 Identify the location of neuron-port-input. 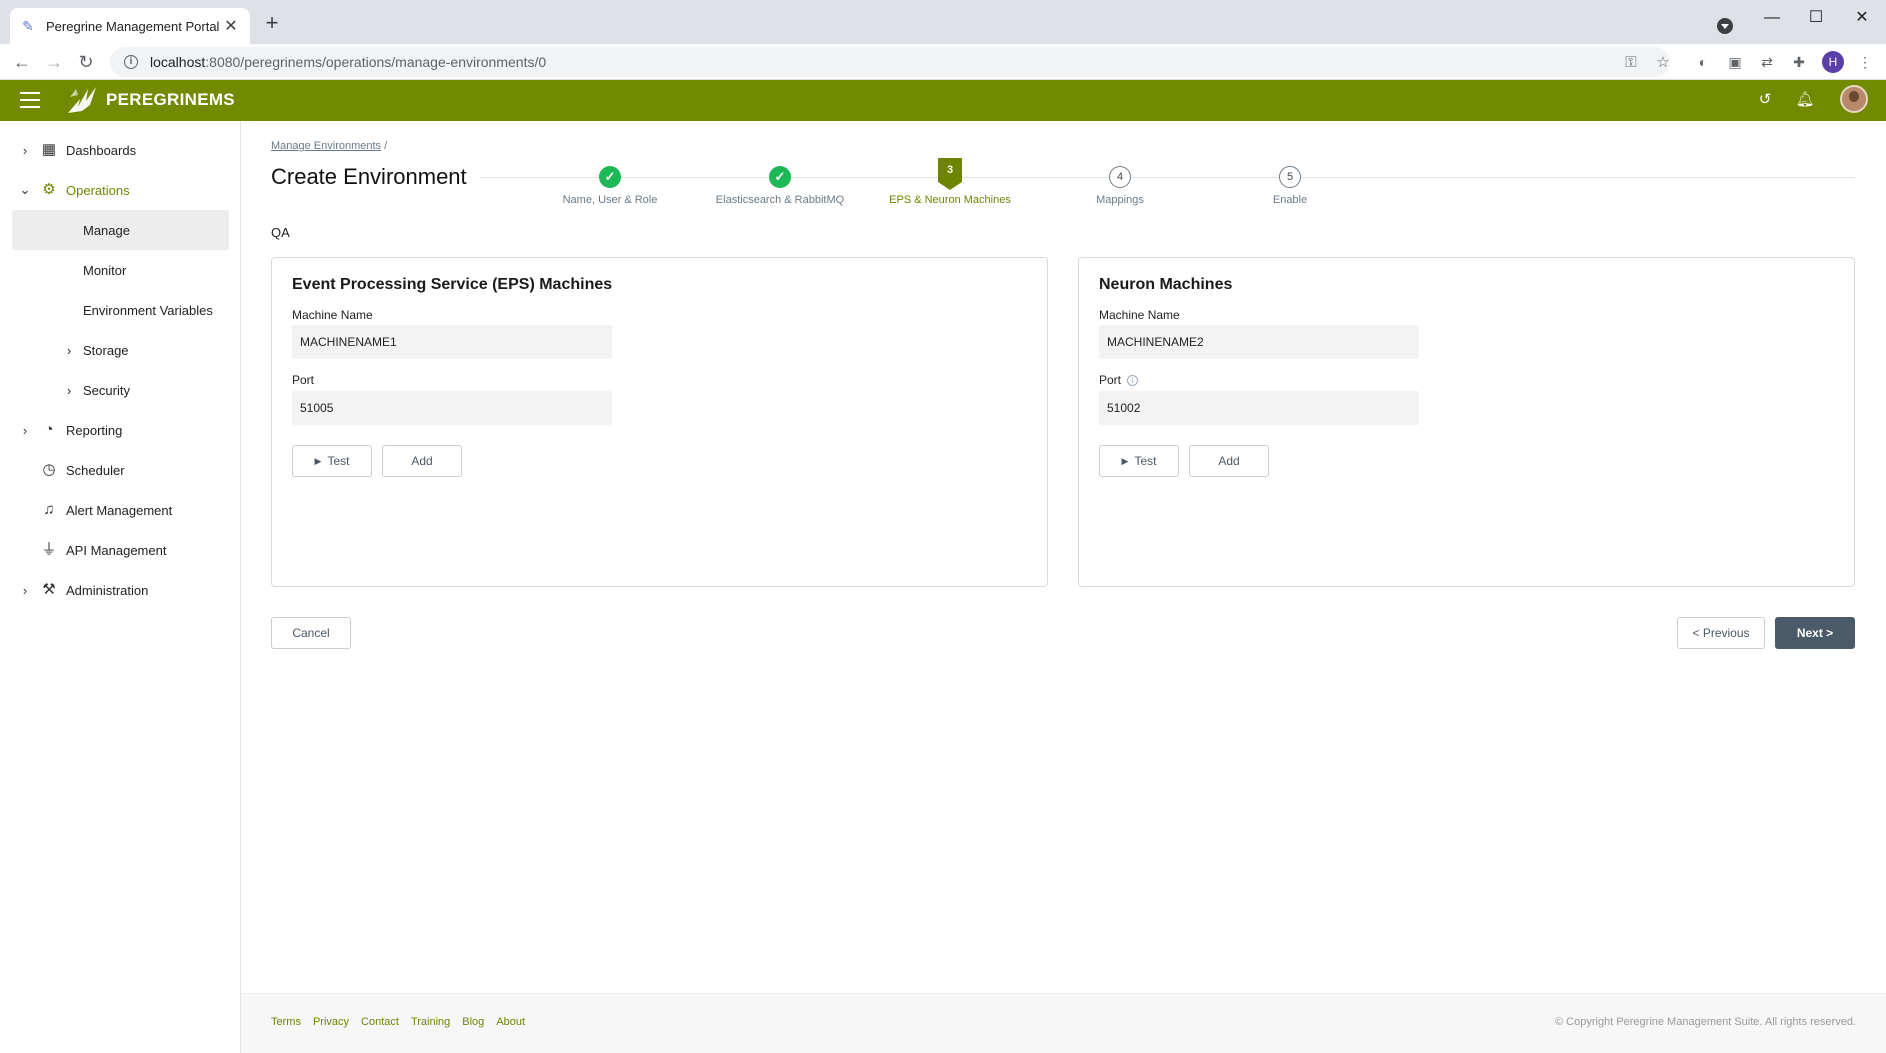
(1259, 408).